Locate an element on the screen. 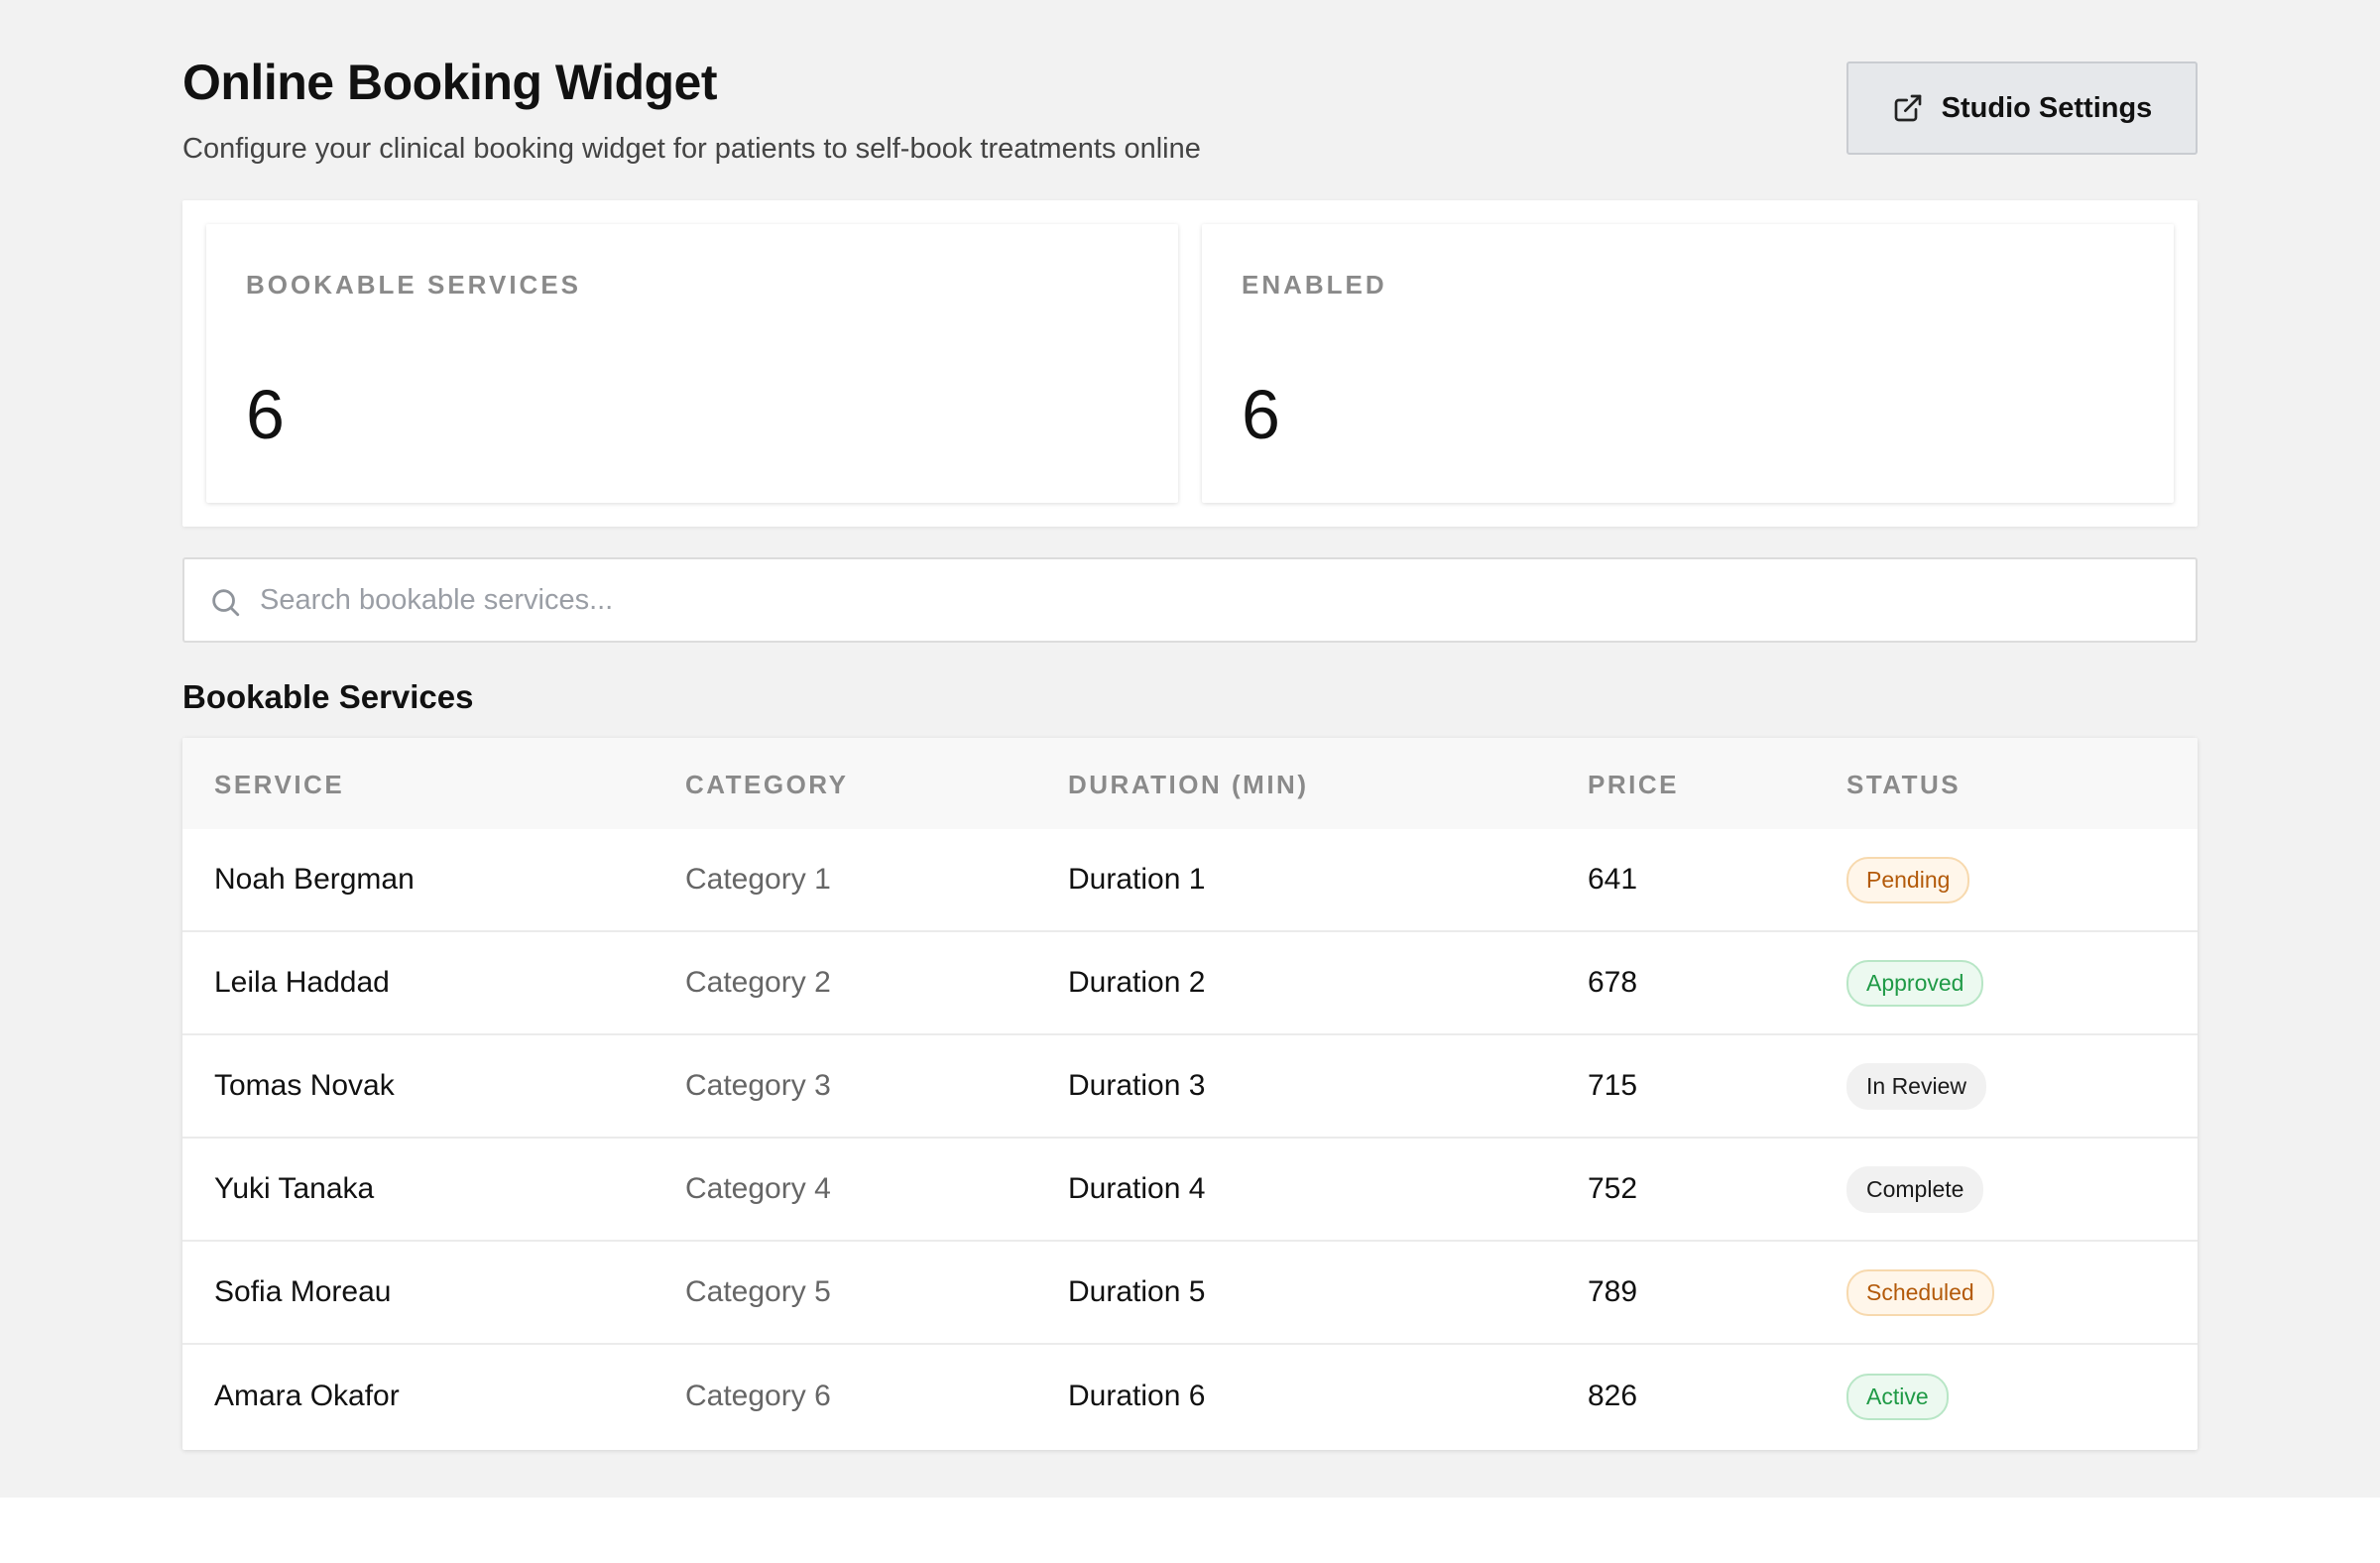  status-badge: In Review is located at coordinates (1916, 1086).